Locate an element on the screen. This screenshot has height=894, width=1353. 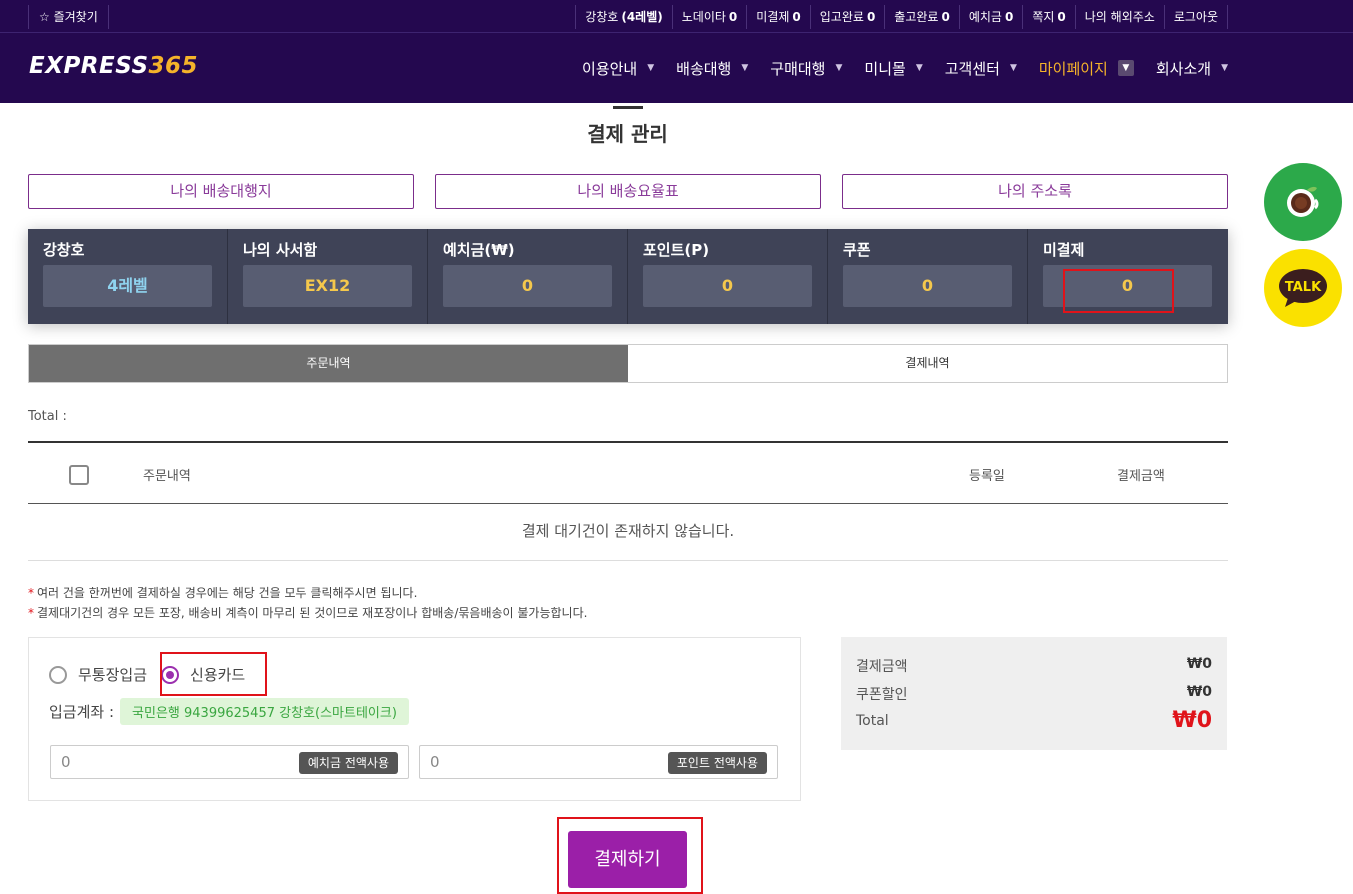
messages-link: 쪽지 0 is located at coordinates (1048, 17).